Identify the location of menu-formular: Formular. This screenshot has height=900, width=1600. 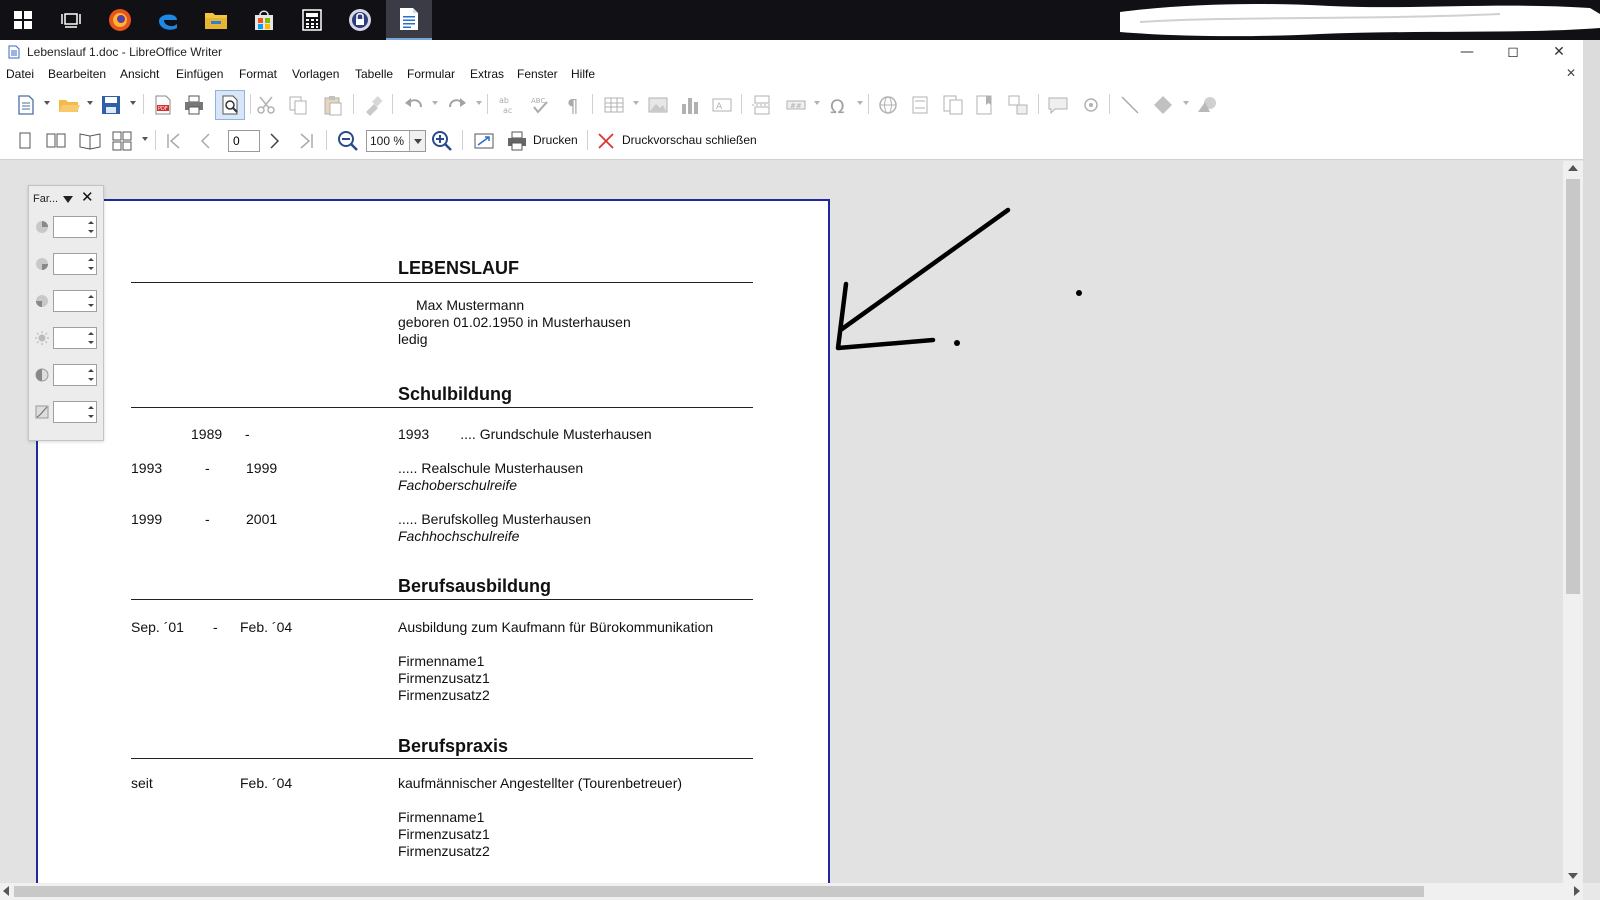
(431, 74).